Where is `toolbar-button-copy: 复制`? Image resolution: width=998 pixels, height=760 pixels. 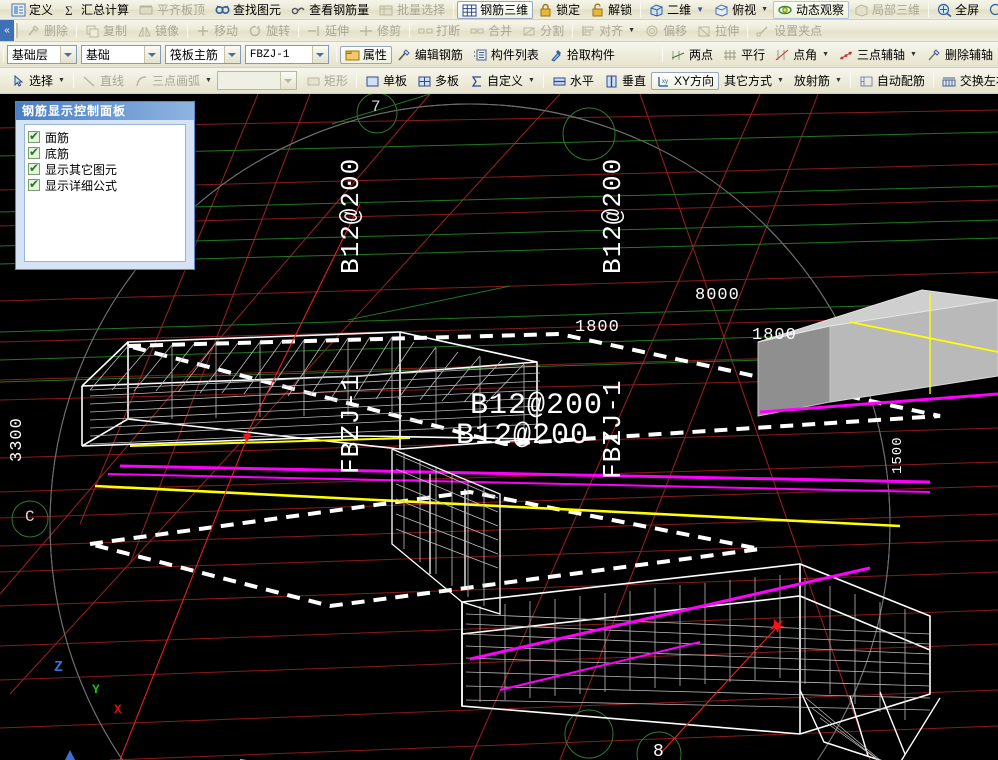 toolbar-button-copy: 复制 is located at coordinates (106, 31).